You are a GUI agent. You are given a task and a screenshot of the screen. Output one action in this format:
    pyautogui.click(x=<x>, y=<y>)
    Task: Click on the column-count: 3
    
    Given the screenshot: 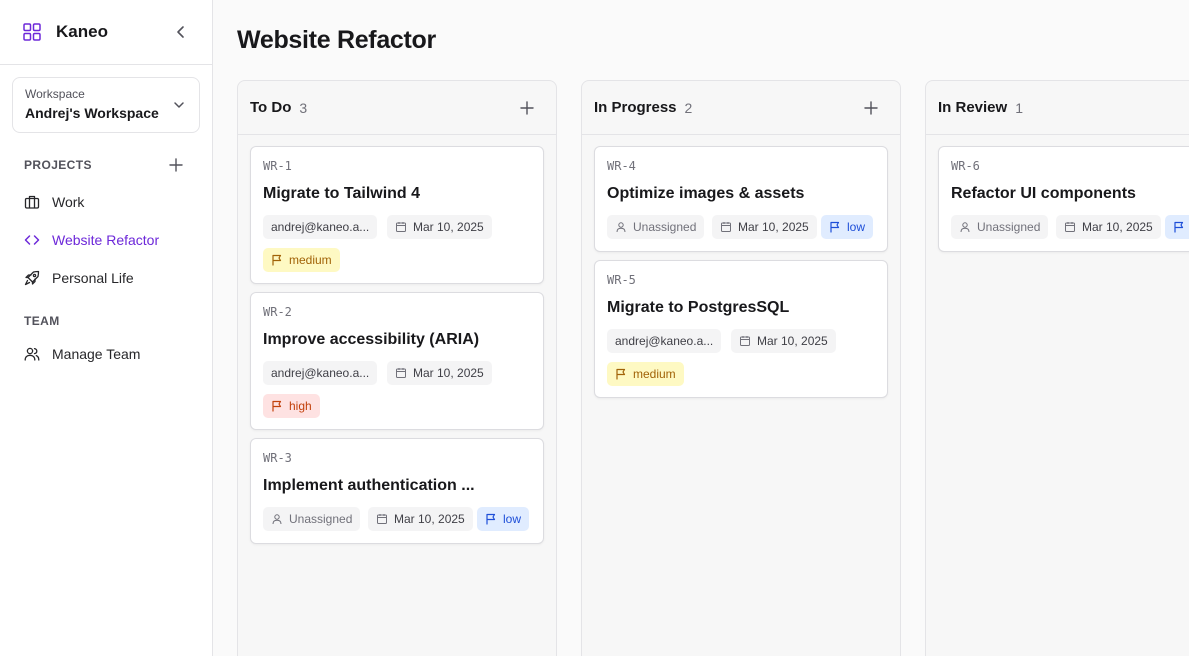 What is the action you would take?
    pyautogui.click(x=303, y=107)
    